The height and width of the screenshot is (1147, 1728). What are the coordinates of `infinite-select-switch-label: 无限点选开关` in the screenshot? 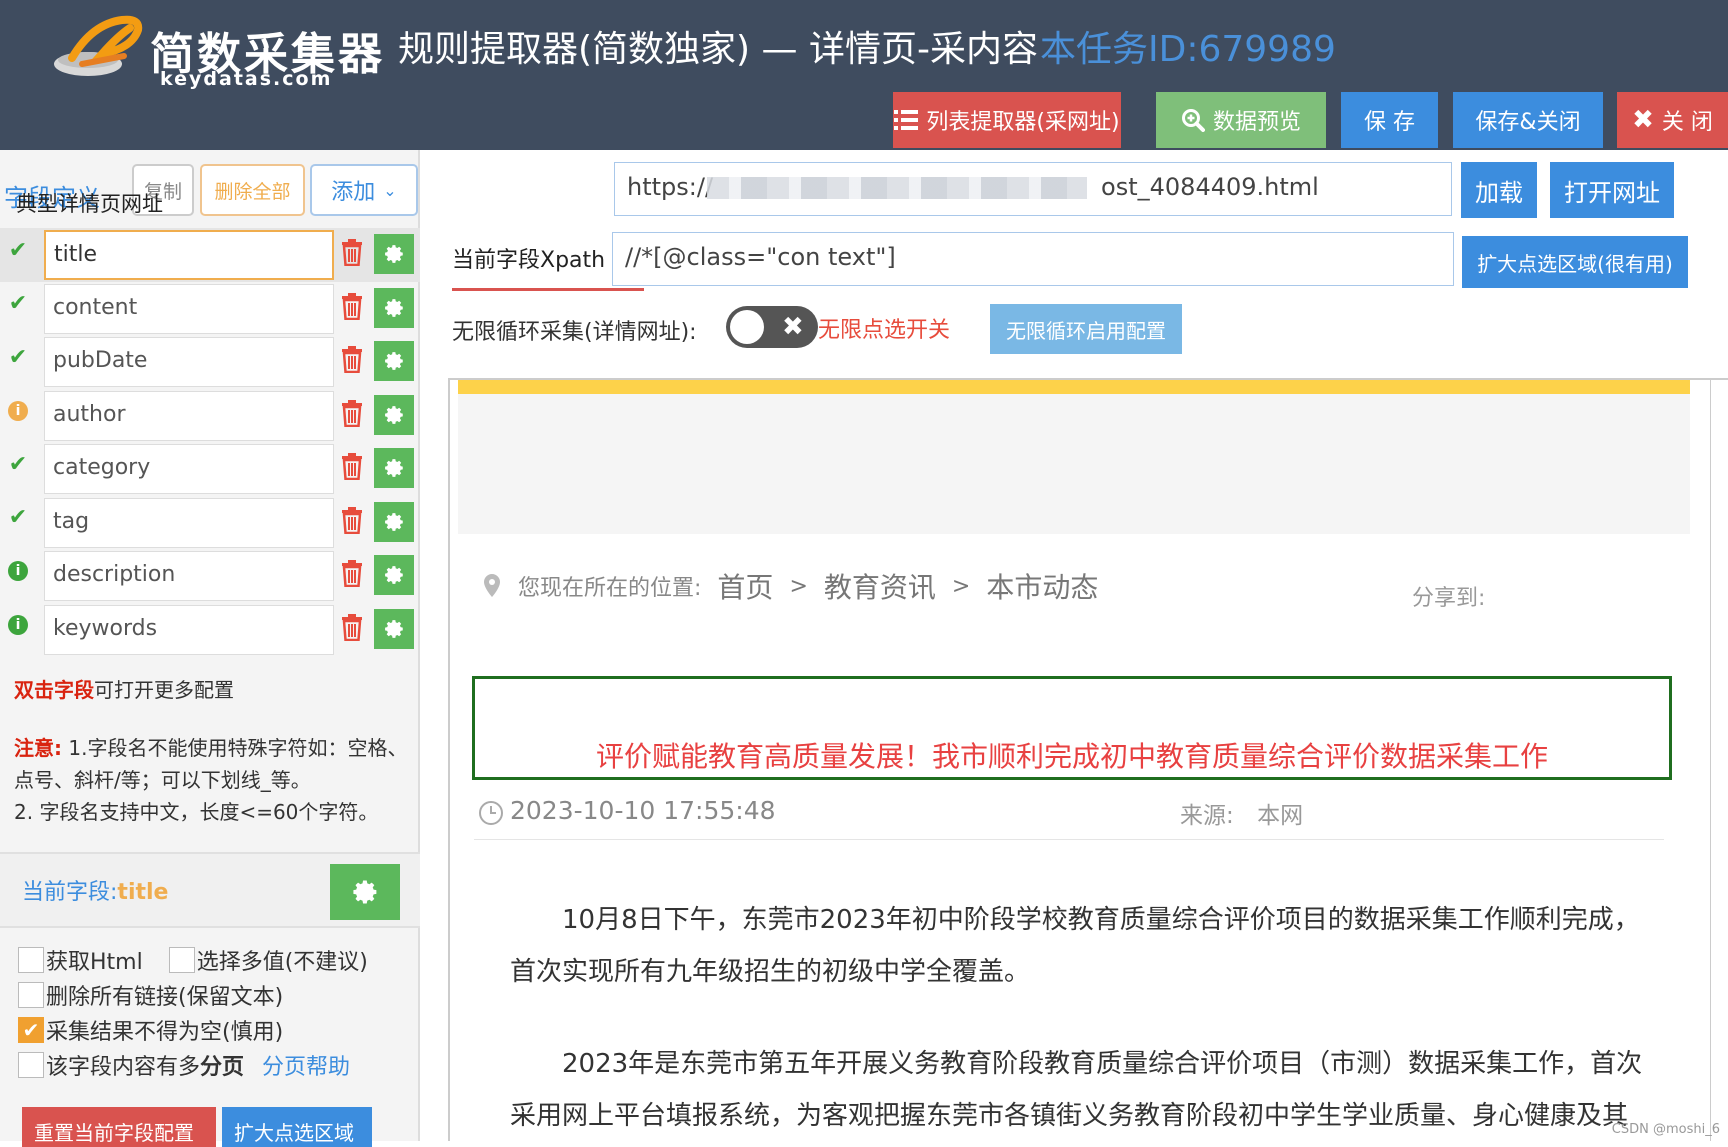 It's located at (884, 328).